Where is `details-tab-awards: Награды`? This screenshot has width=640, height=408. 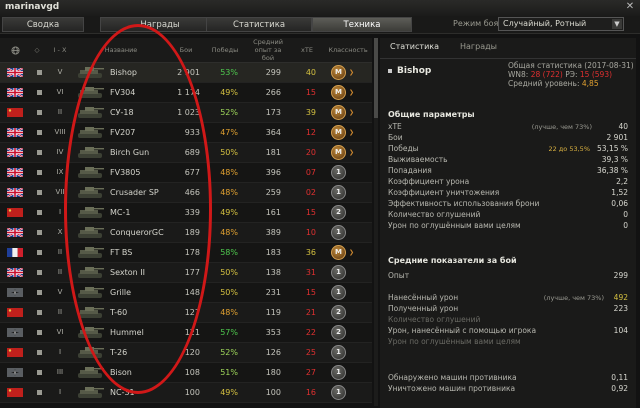 details-tab-awards: Награды is located at coordinates (478, 46).